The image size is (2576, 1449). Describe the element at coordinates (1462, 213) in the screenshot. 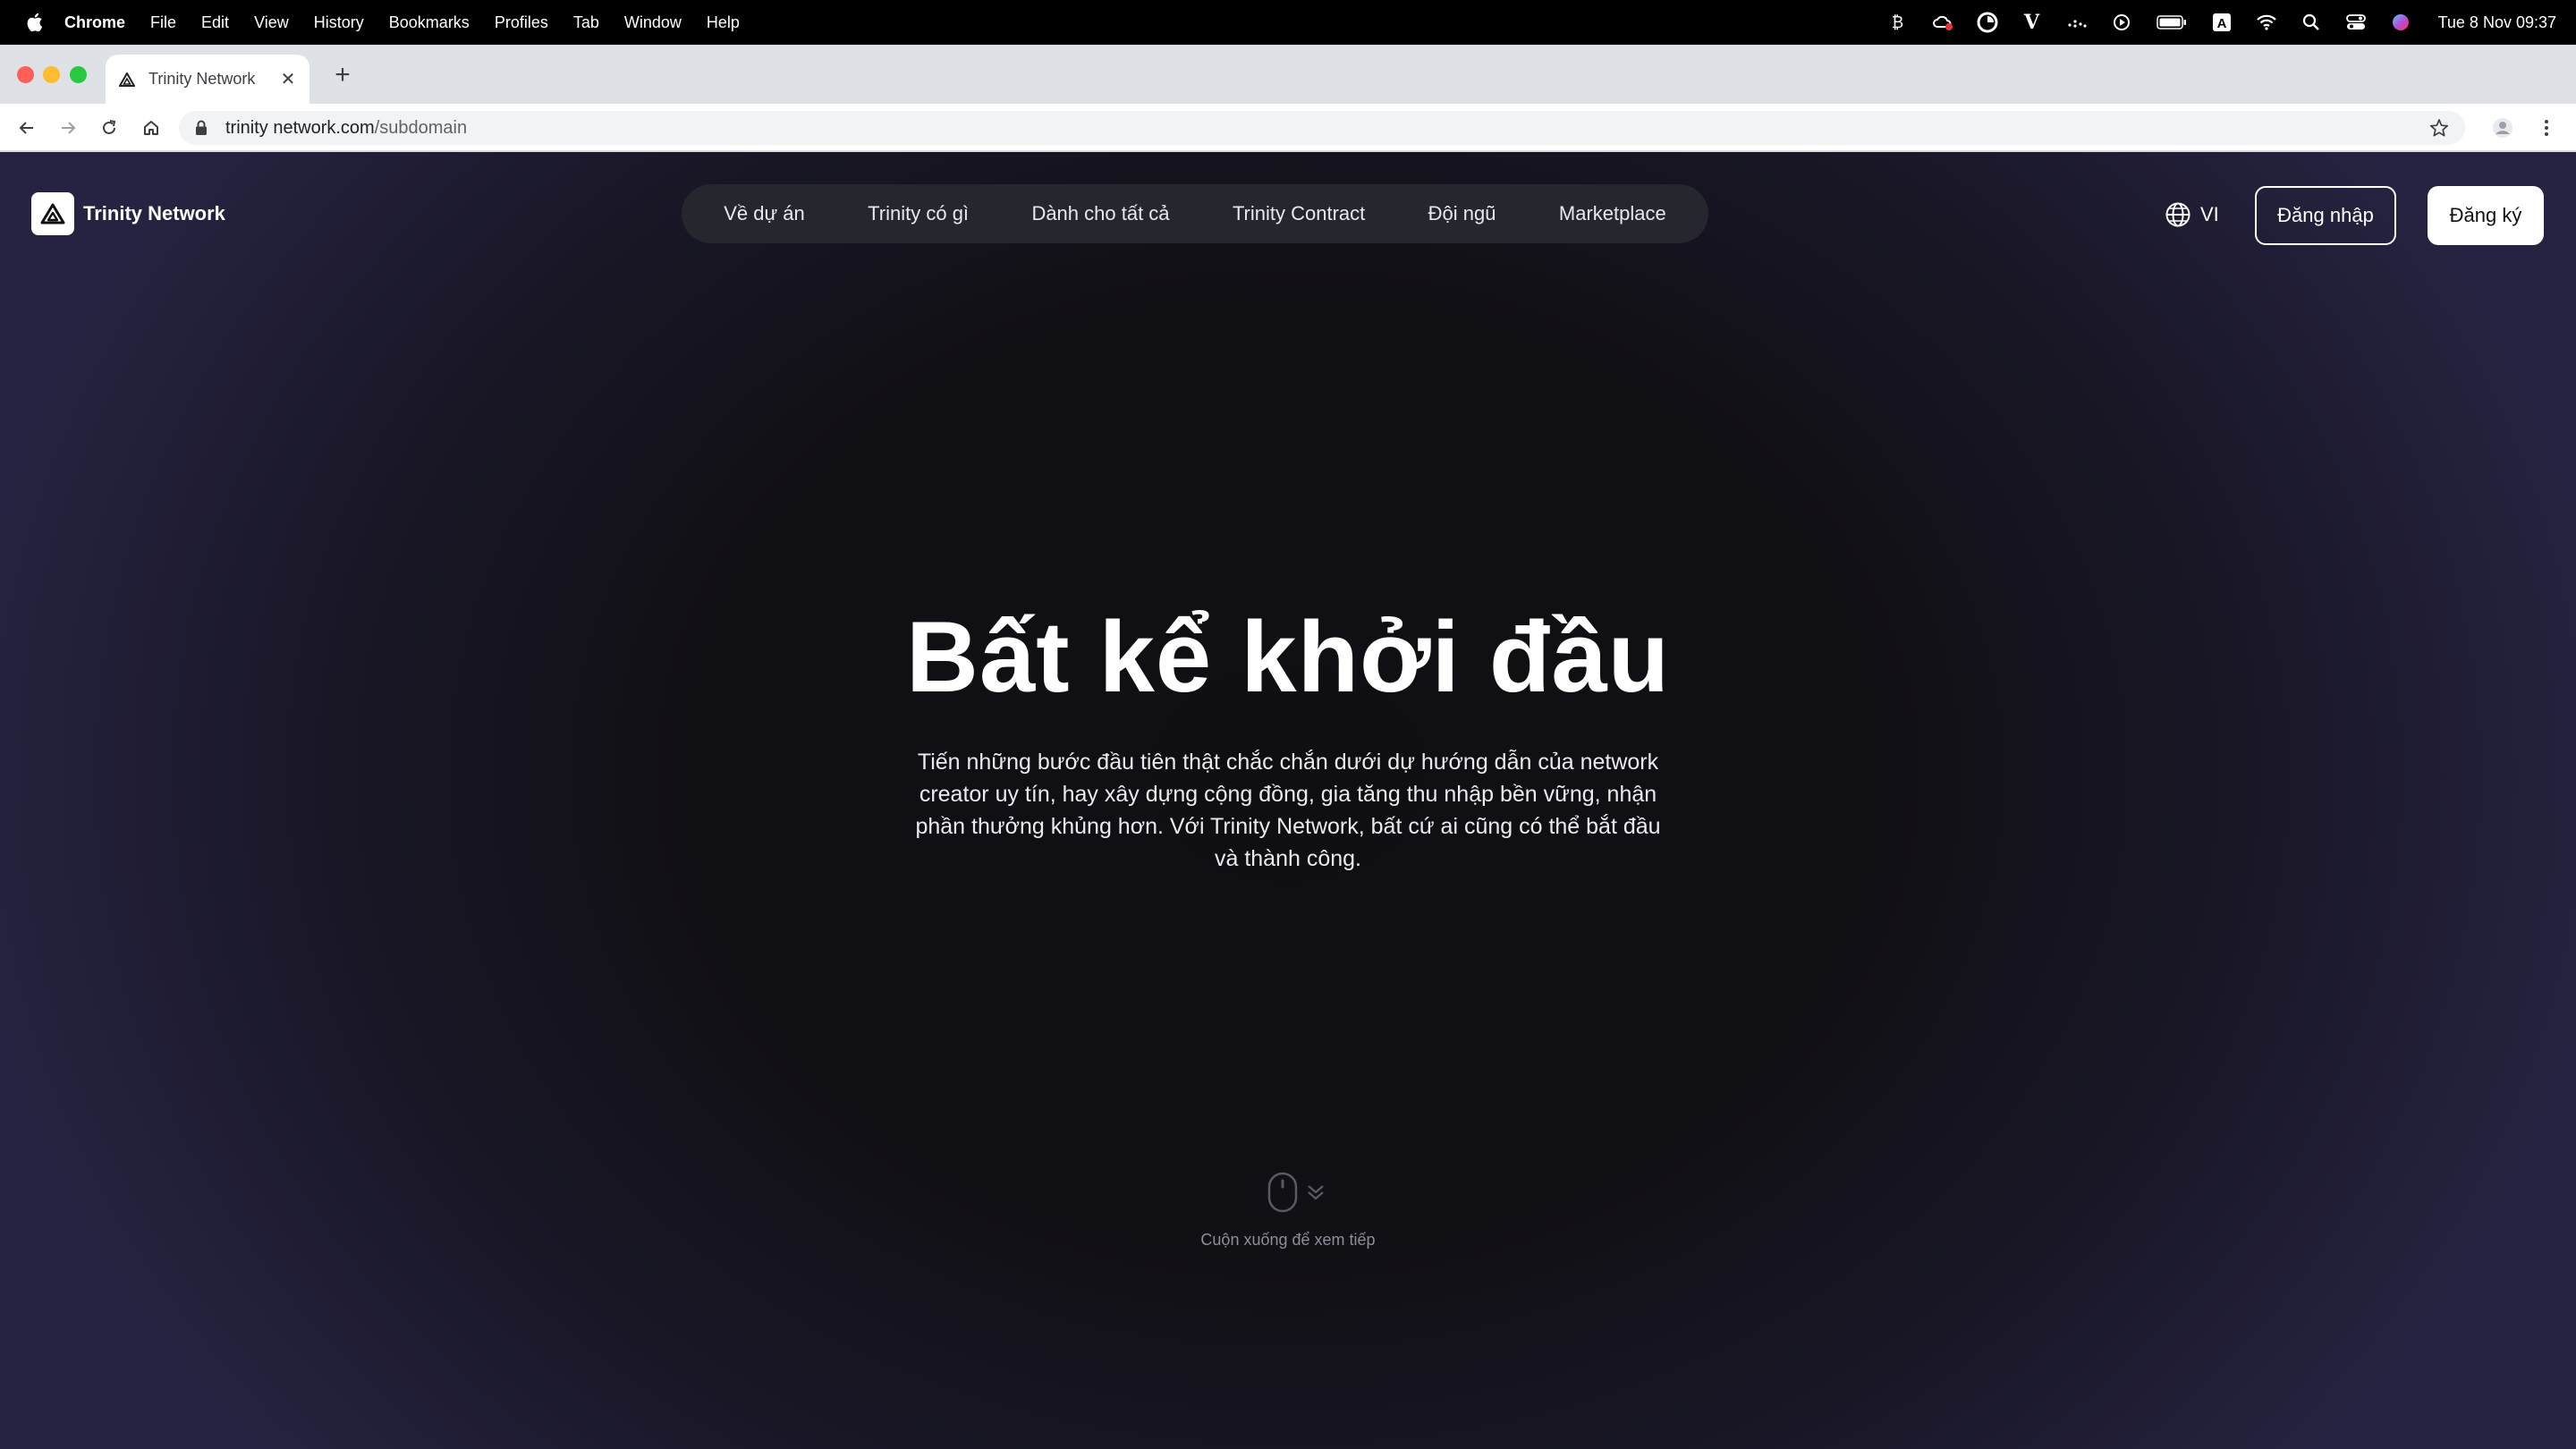

I see `nav-item-team: Đội ngũ` at that location.